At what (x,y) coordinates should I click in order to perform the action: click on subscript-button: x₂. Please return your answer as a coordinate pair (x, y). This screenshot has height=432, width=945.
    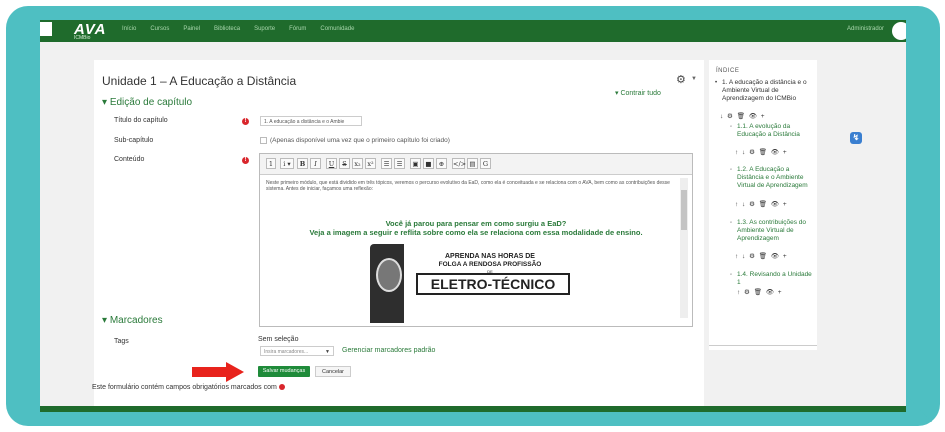
    Looking at the image, I should click on (357, 163).